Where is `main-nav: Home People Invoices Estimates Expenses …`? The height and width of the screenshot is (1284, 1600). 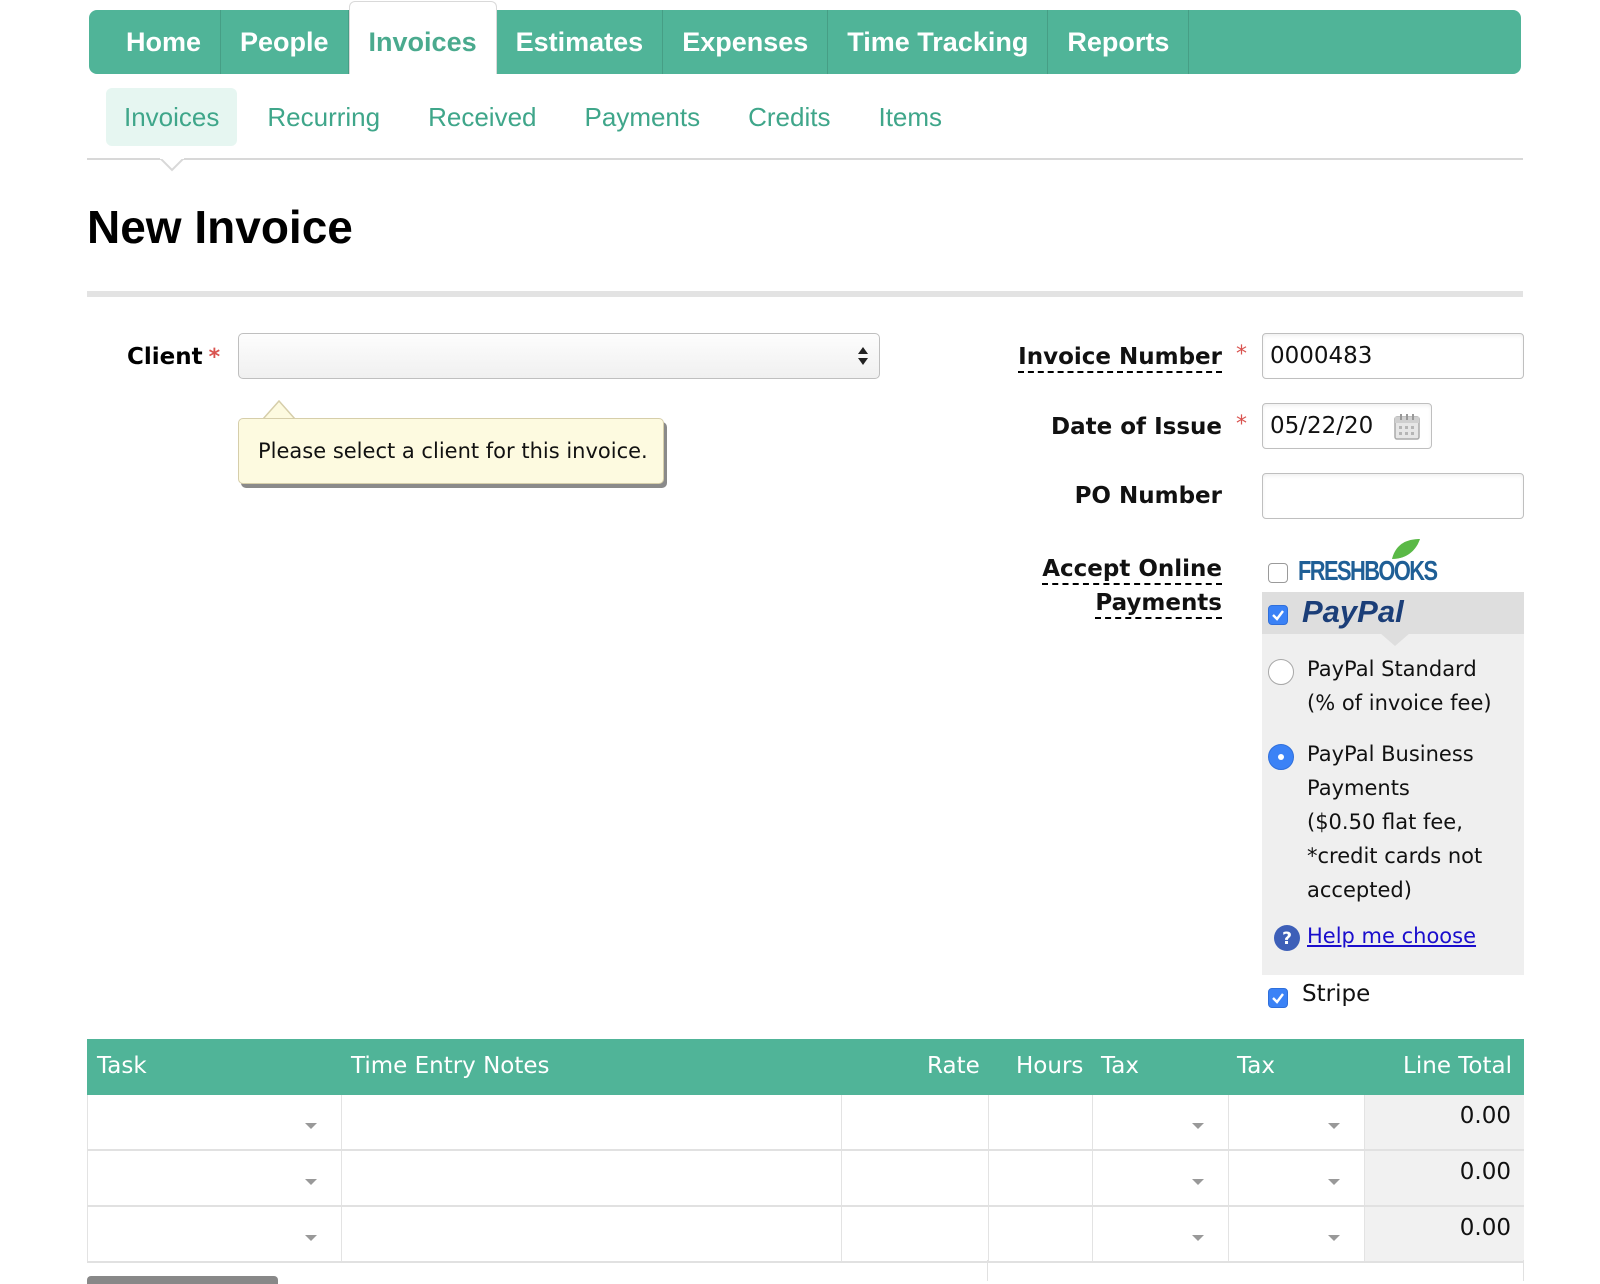
main-nav: Home People Invoices Estimates Expenses … is located at coordinates (805, 37).